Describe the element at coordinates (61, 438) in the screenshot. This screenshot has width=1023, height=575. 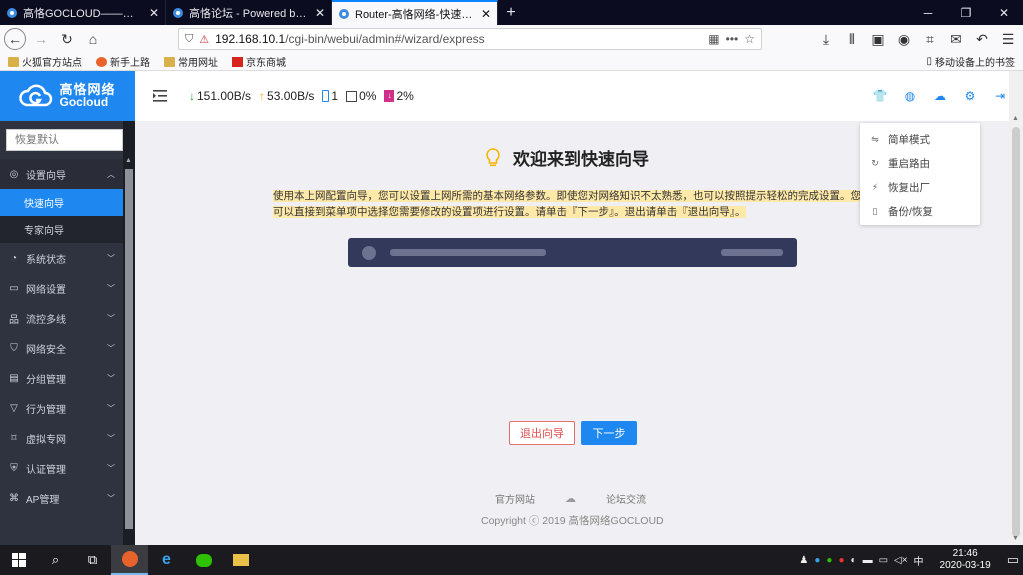
I see `sidebar-item-vpn: ⌑ 虚拟专网 ﹀` at that location.